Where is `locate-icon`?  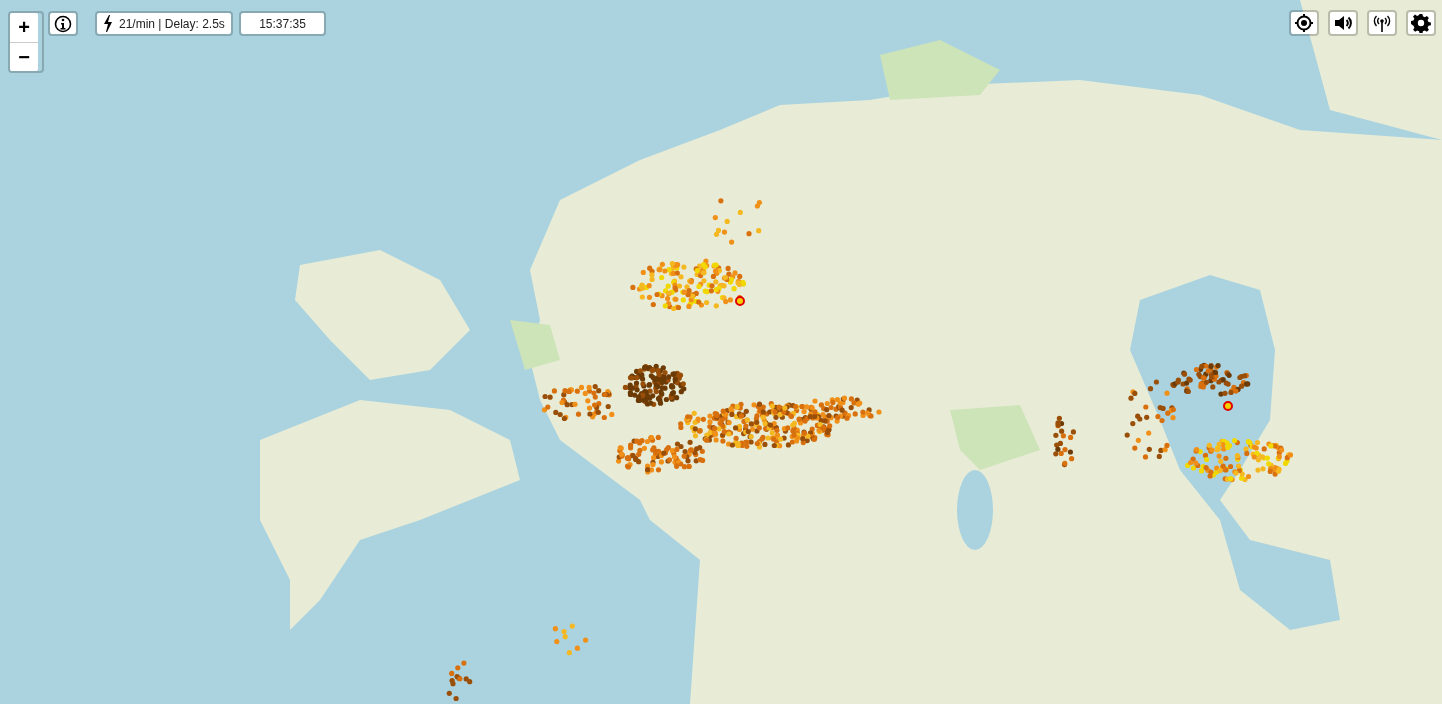 locate-icon is located at coordinates (1304, 23).